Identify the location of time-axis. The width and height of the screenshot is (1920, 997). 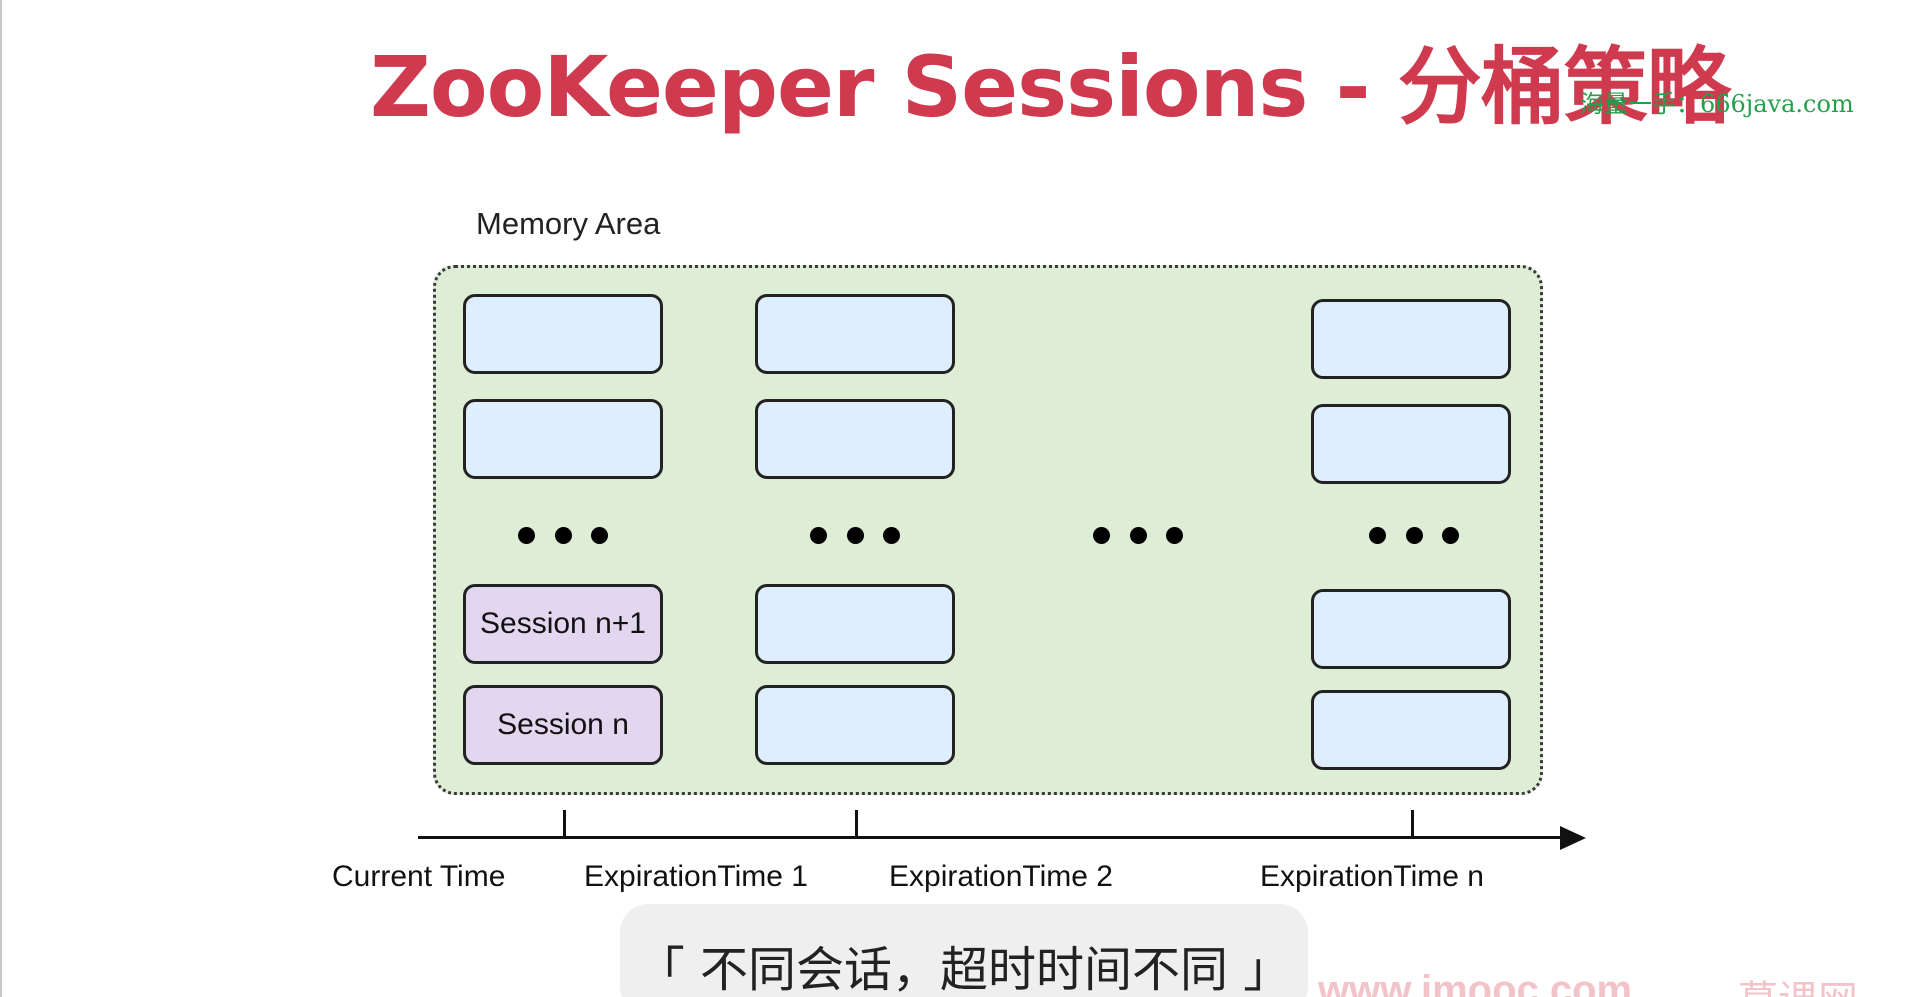
(993, 837).